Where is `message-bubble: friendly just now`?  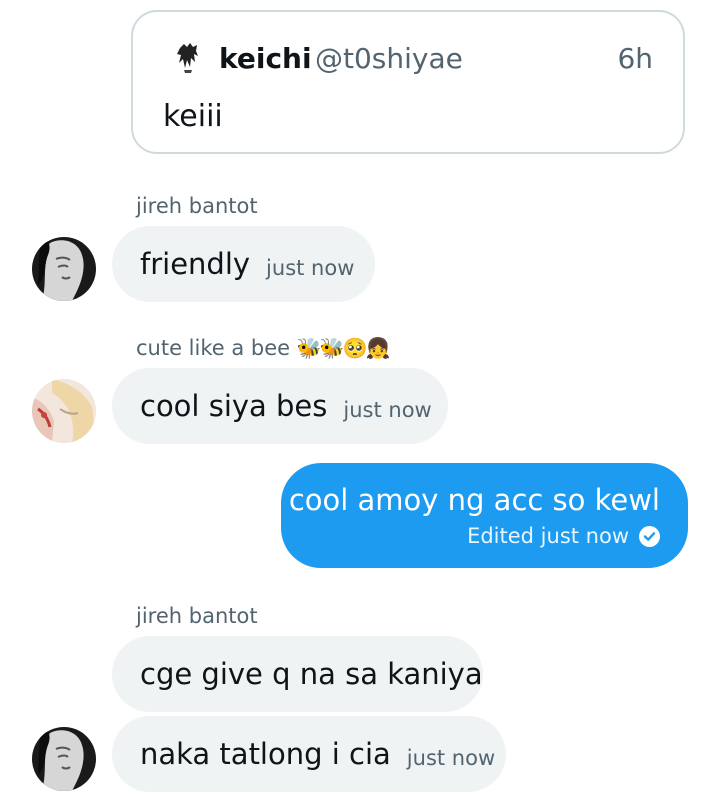 message-bubble: friendly just now is located at coordinates (243, 264).